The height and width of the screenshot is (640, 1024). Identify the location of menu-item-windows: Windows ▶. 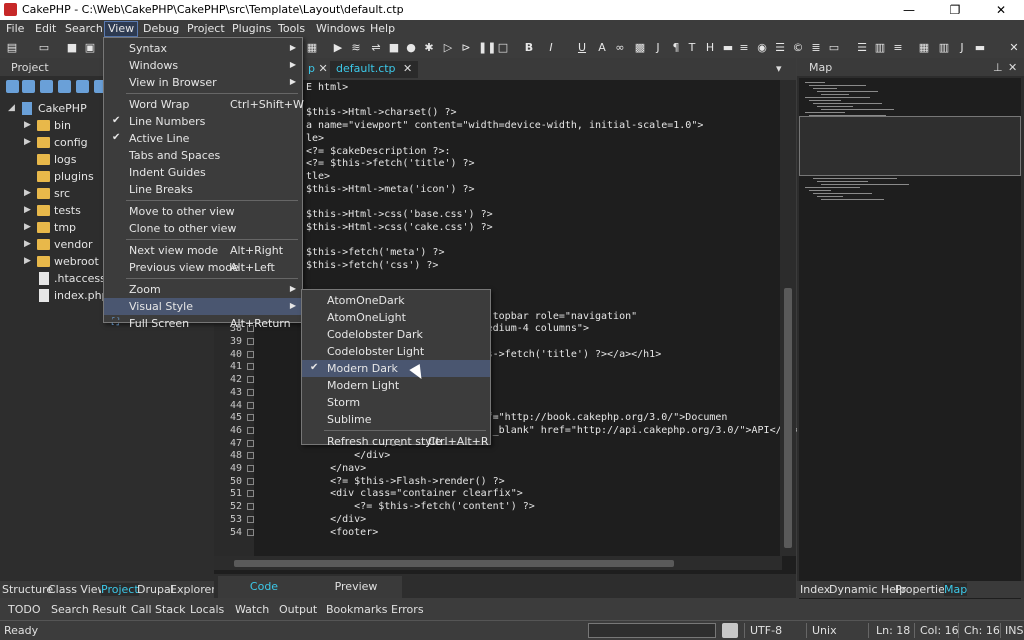
(203, 65).